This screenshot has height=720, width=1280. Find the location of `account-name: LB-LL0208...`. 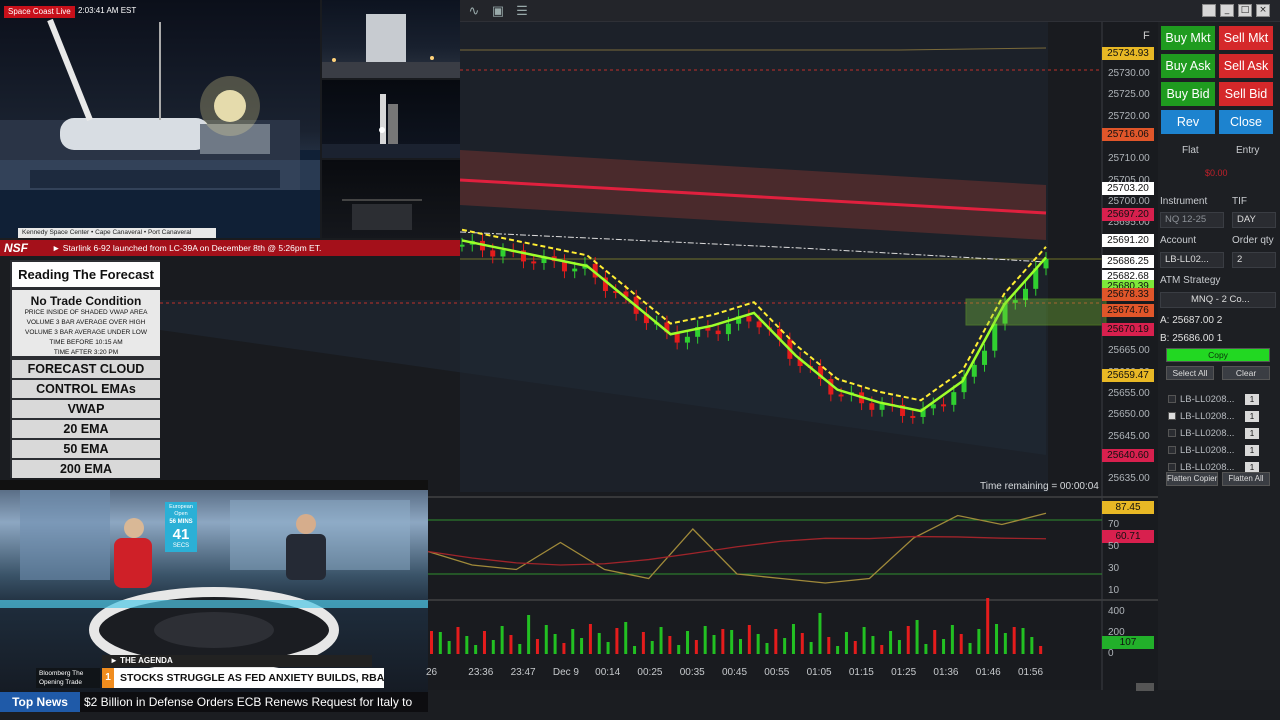

account-name: LB-LL0208... is located at coordinates (1207, 399).